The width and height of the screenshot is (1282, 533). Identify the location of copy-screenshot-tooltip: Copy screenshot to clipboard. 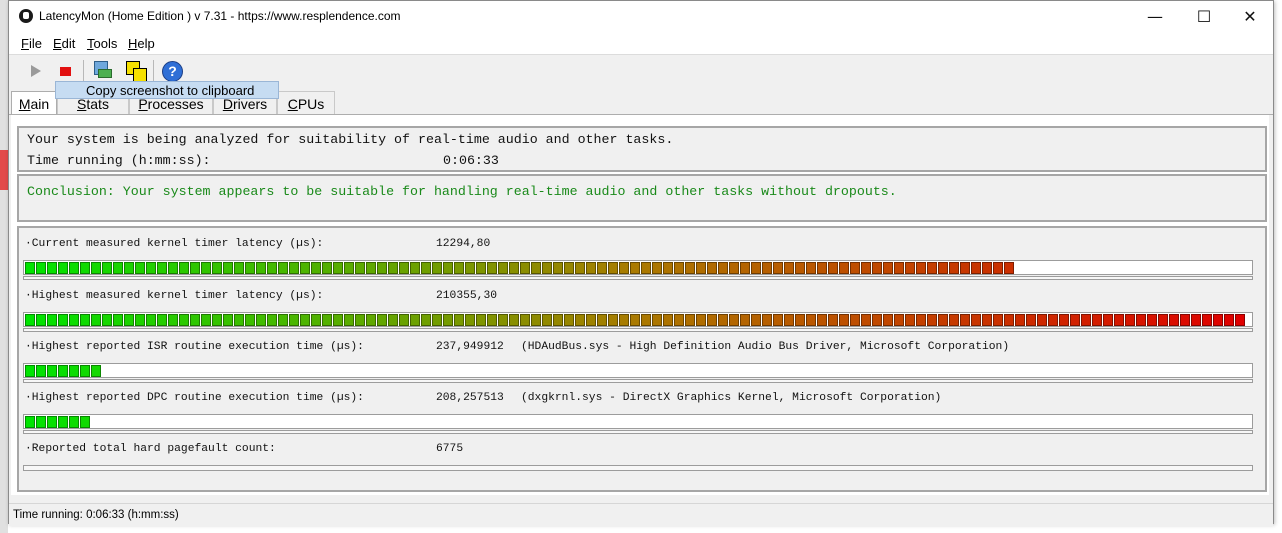
(167, 90).